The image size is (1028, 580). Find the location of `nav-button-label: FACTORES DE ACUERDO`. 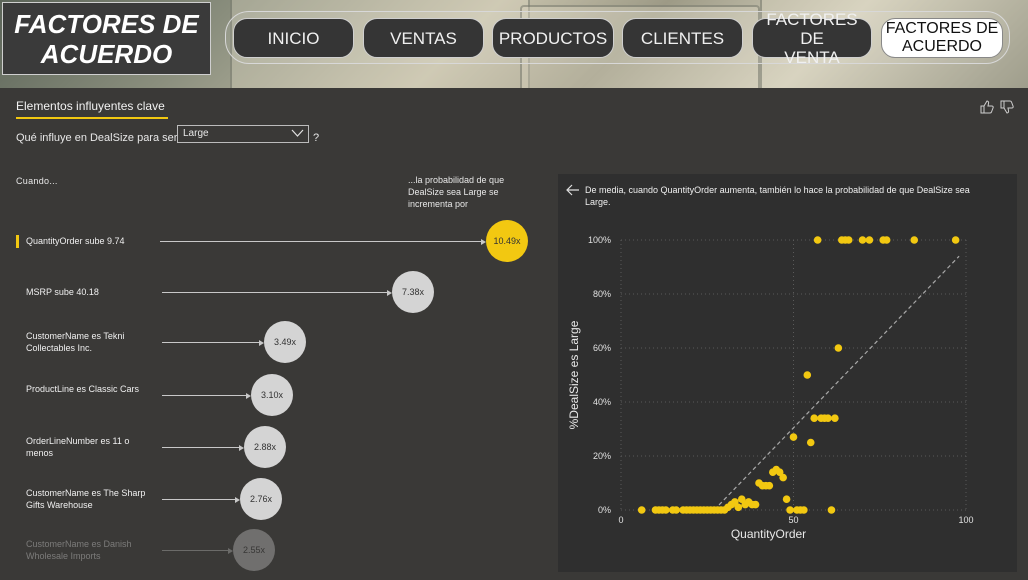

nav-button-label: FACTORES DE ACUERDO is located at coordinates (942, 37).